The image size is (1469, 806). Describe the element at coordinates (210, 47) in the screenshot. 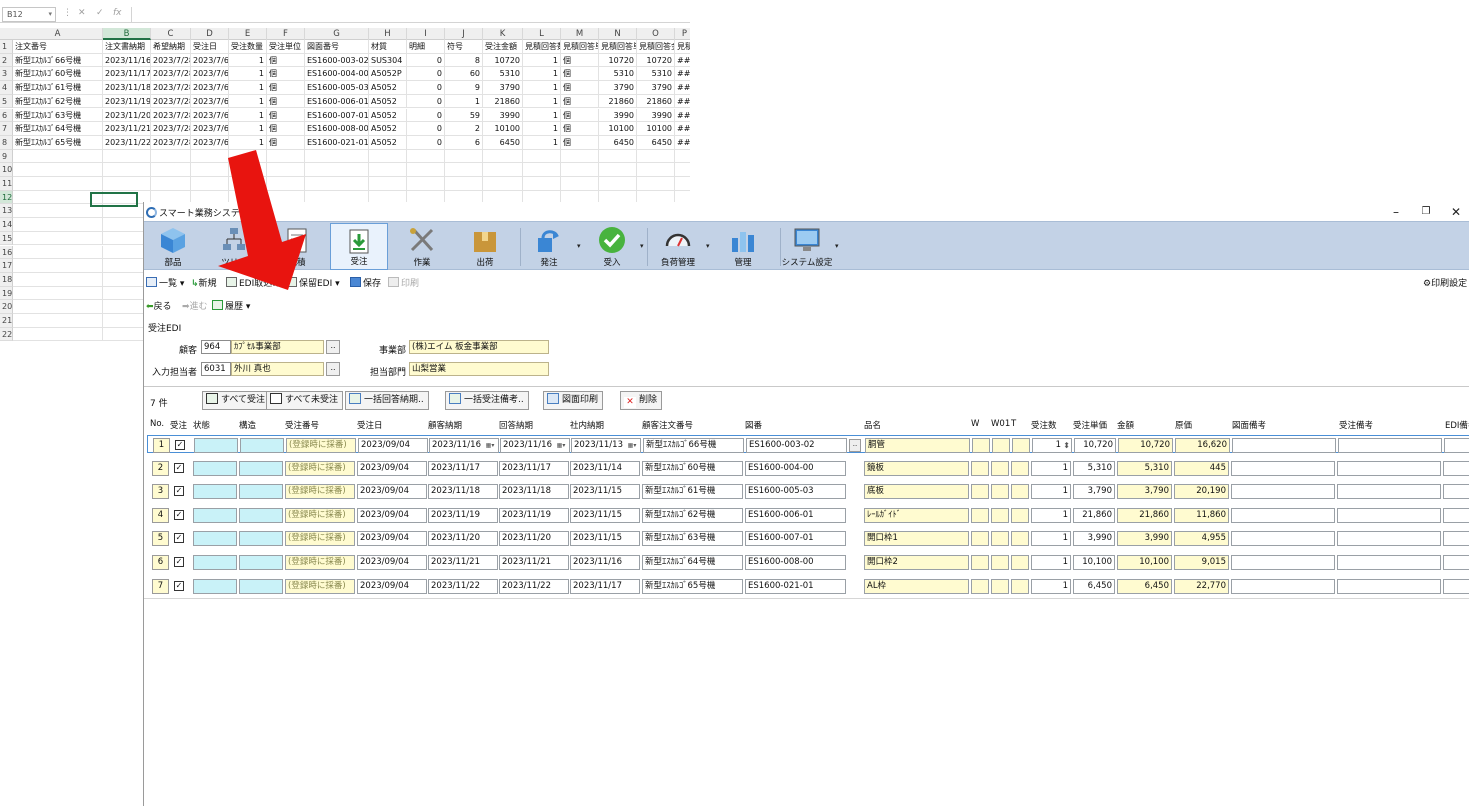

I see `sheet-cell: 受注日` at that location.